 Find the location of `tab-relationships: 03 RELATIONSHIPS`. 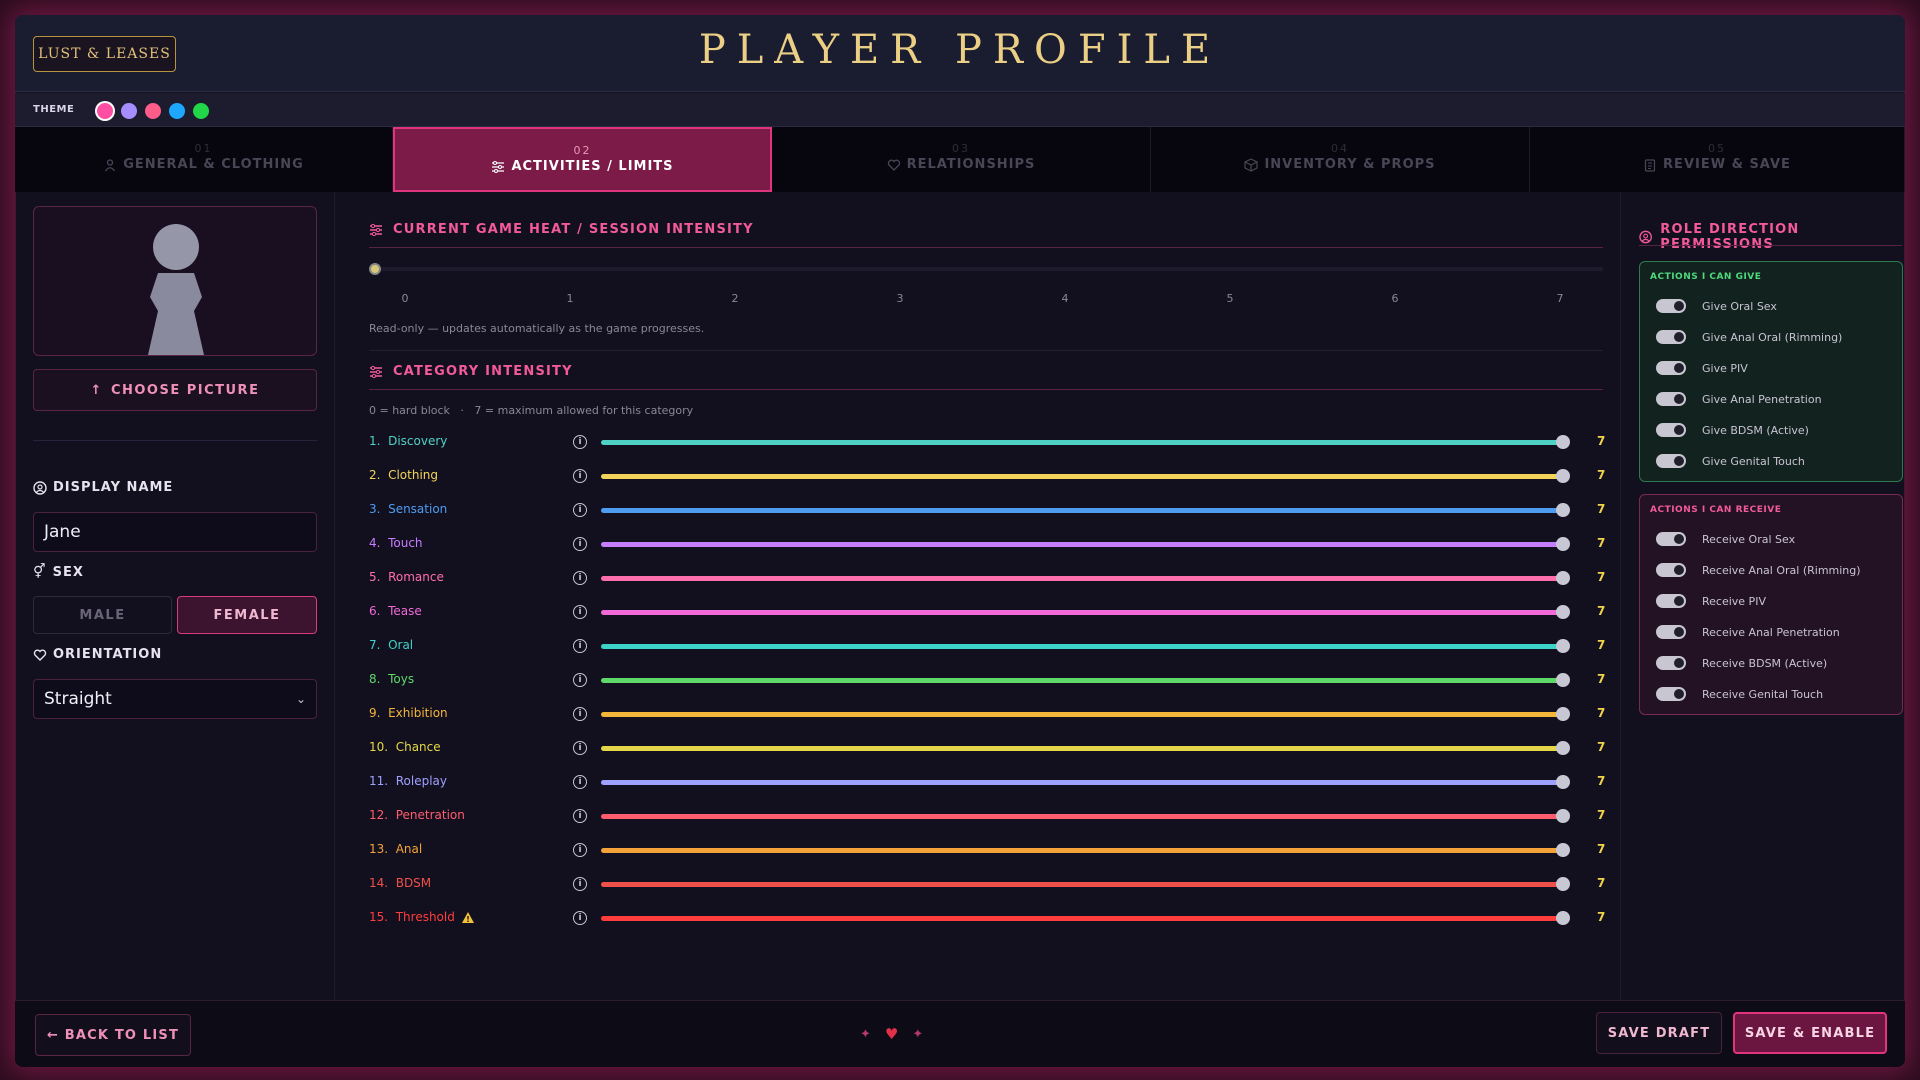

tab-relationships: 03 RELATIONSHIPS is located at coordinates (961, 159).